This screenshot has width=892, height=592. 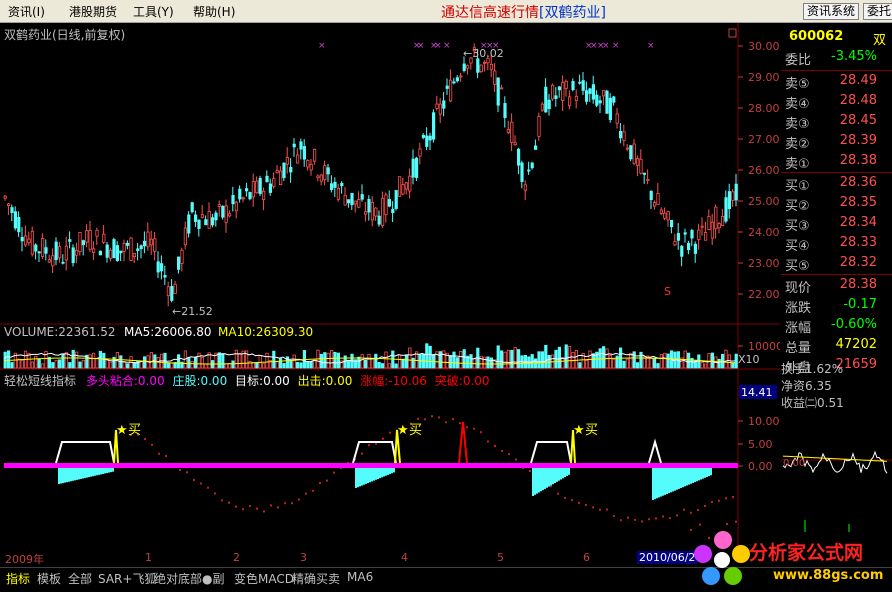 What do you see at coordinates (798, 308) in the screenshot?
I see `stat-row-label: 涨跌` at bounding box center [798, 308].